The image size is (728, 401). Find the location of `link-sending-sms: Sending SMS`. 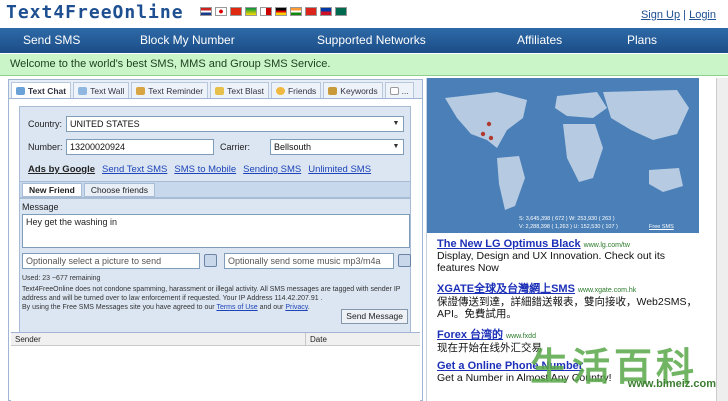

link-sending-sms: Sending SMS is located at coordinates (272, 169).